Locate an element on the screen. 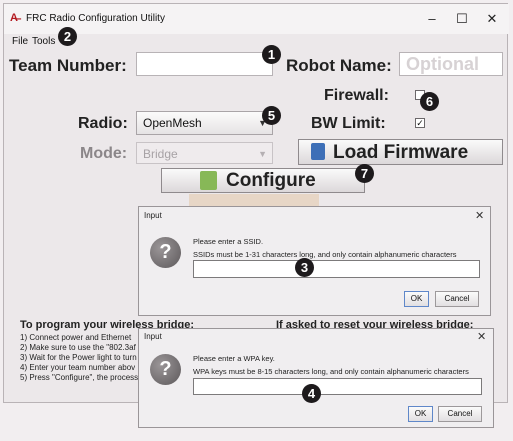 The height and width of the screenshot is (441, 513). instruction-step: 5) Press "Configure", the process is located at coordinates (79, 377).